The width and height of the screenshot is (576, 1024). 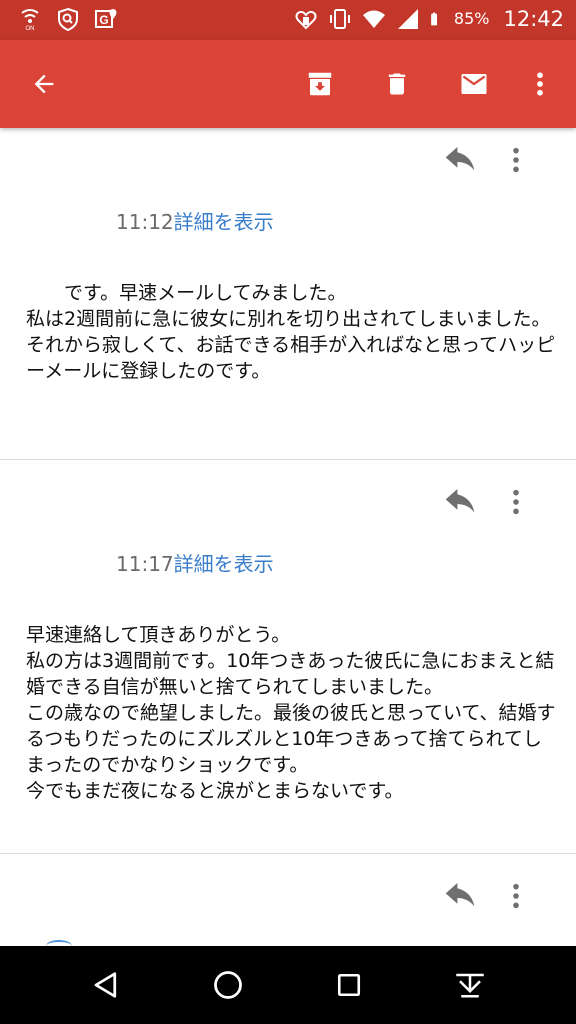 I want to click on message-card, so click(x=288, y=905).